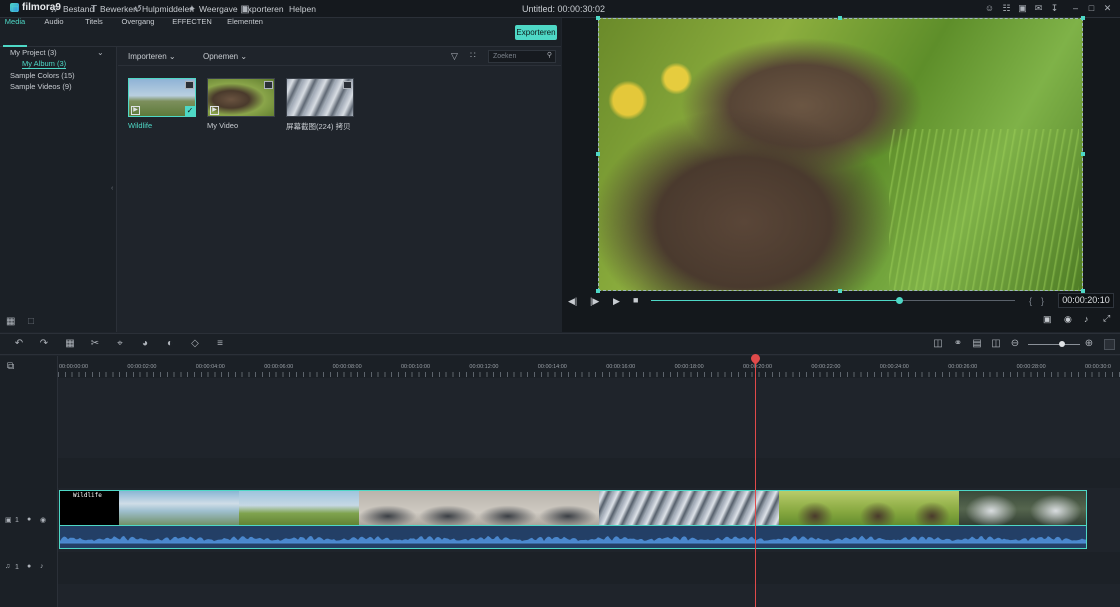 The image size is (1120, 607). I want to click on tree-item-my-project: My Project (3), so click(33, 52).